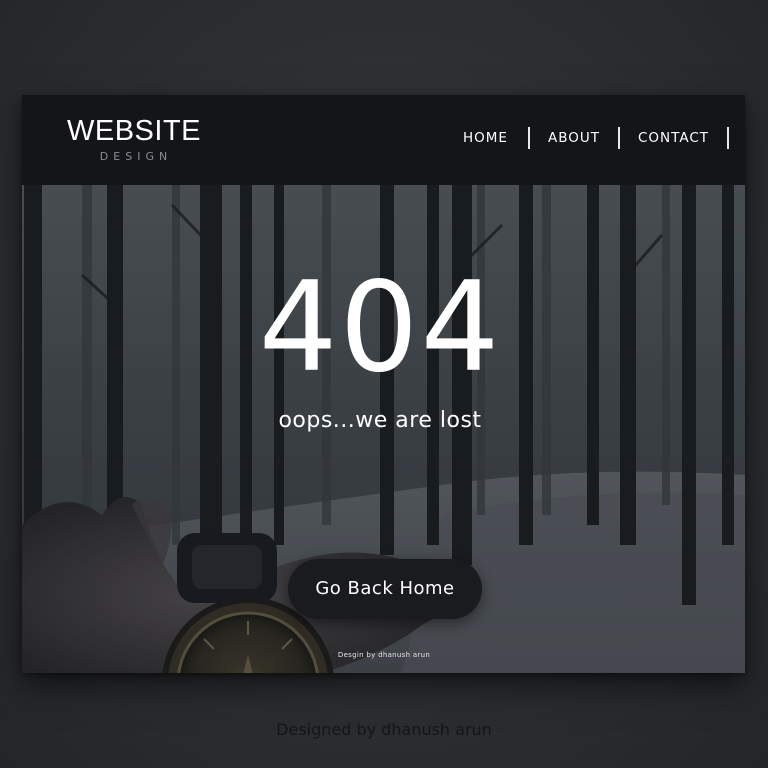  I want to click on error-code: 404, so click(380, 328).